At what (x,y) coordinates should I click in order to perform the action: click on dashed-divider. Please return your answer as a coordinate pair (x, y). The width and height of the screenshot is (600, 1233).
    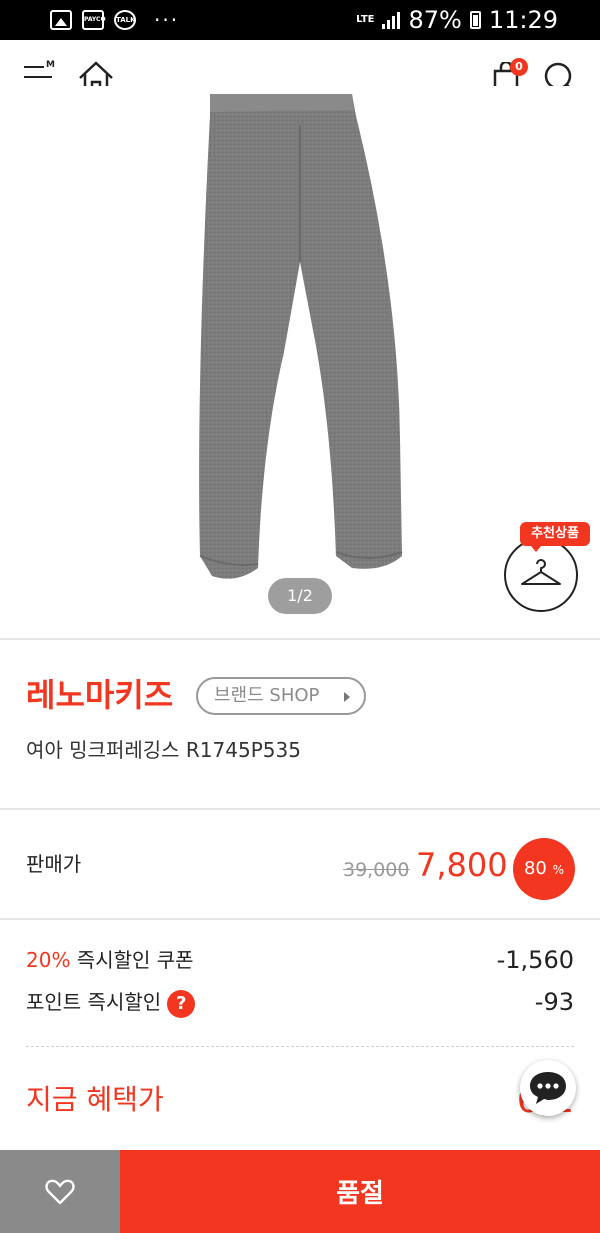
    Looking at the image, I should click on (300, 1046).